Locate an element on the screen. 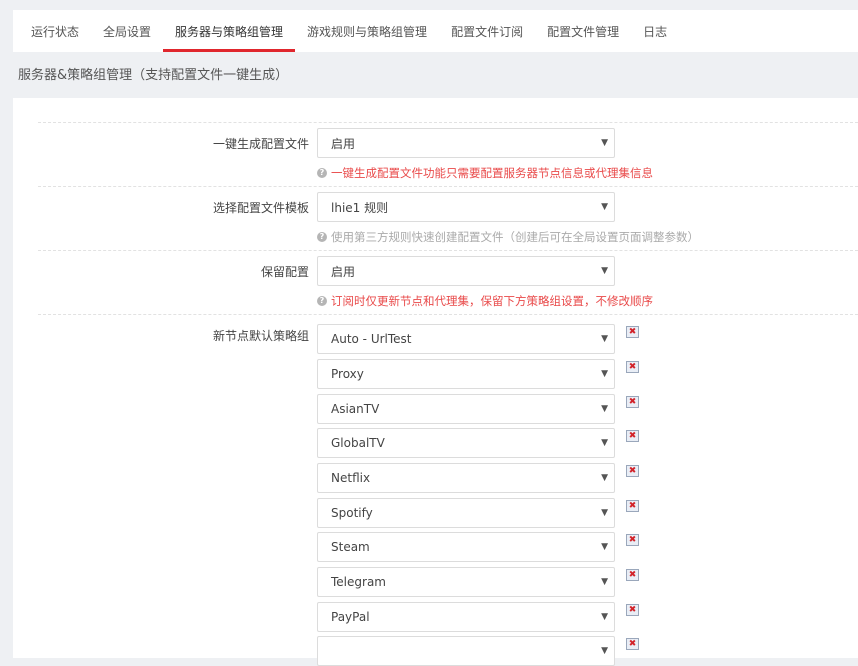 The image size is (858, 666). tab-servers-groups: 服务器与策略组管理 is located at coordinates (229, 31).